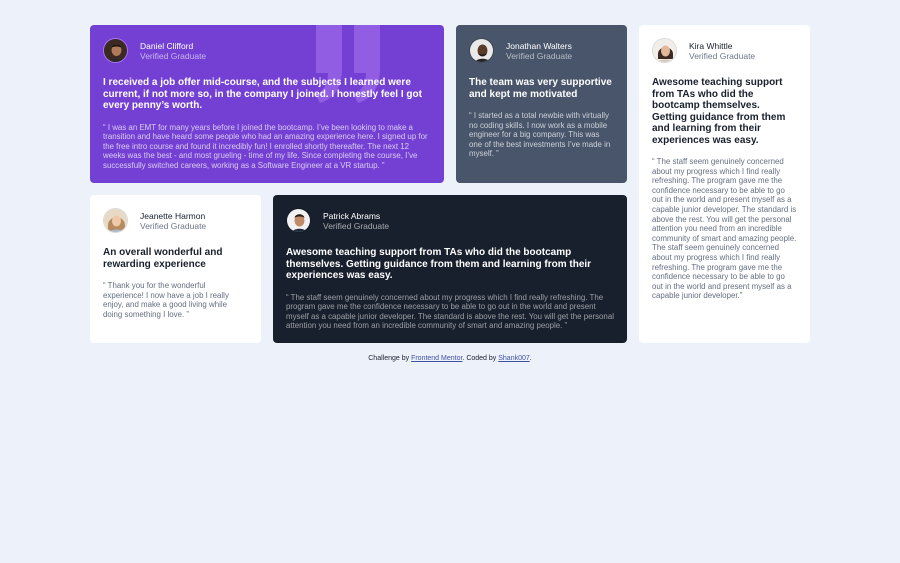 The width and height of the screenshot is (900, 563). I want to click on avatar-jonathan-icon, so click(481, 50).